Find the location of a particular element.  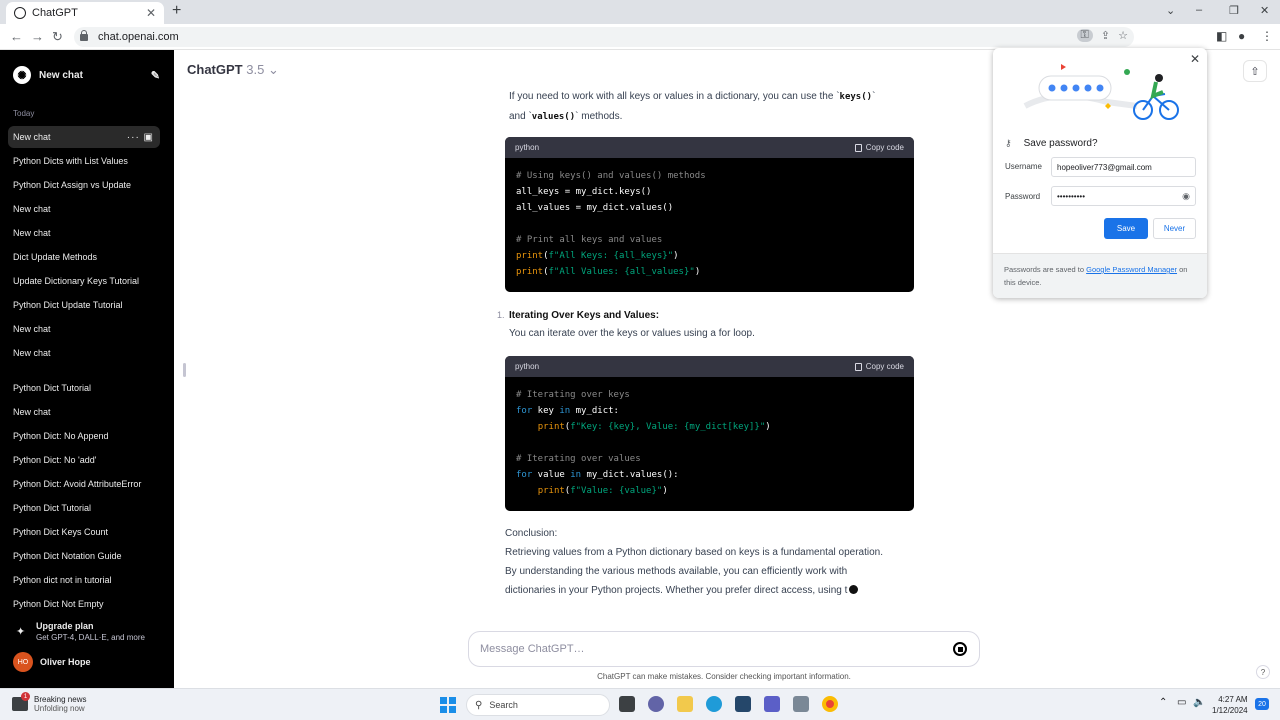

omnibox-icons: ⚿ ⇪ ☆ is located at coordinates (1102, 35).